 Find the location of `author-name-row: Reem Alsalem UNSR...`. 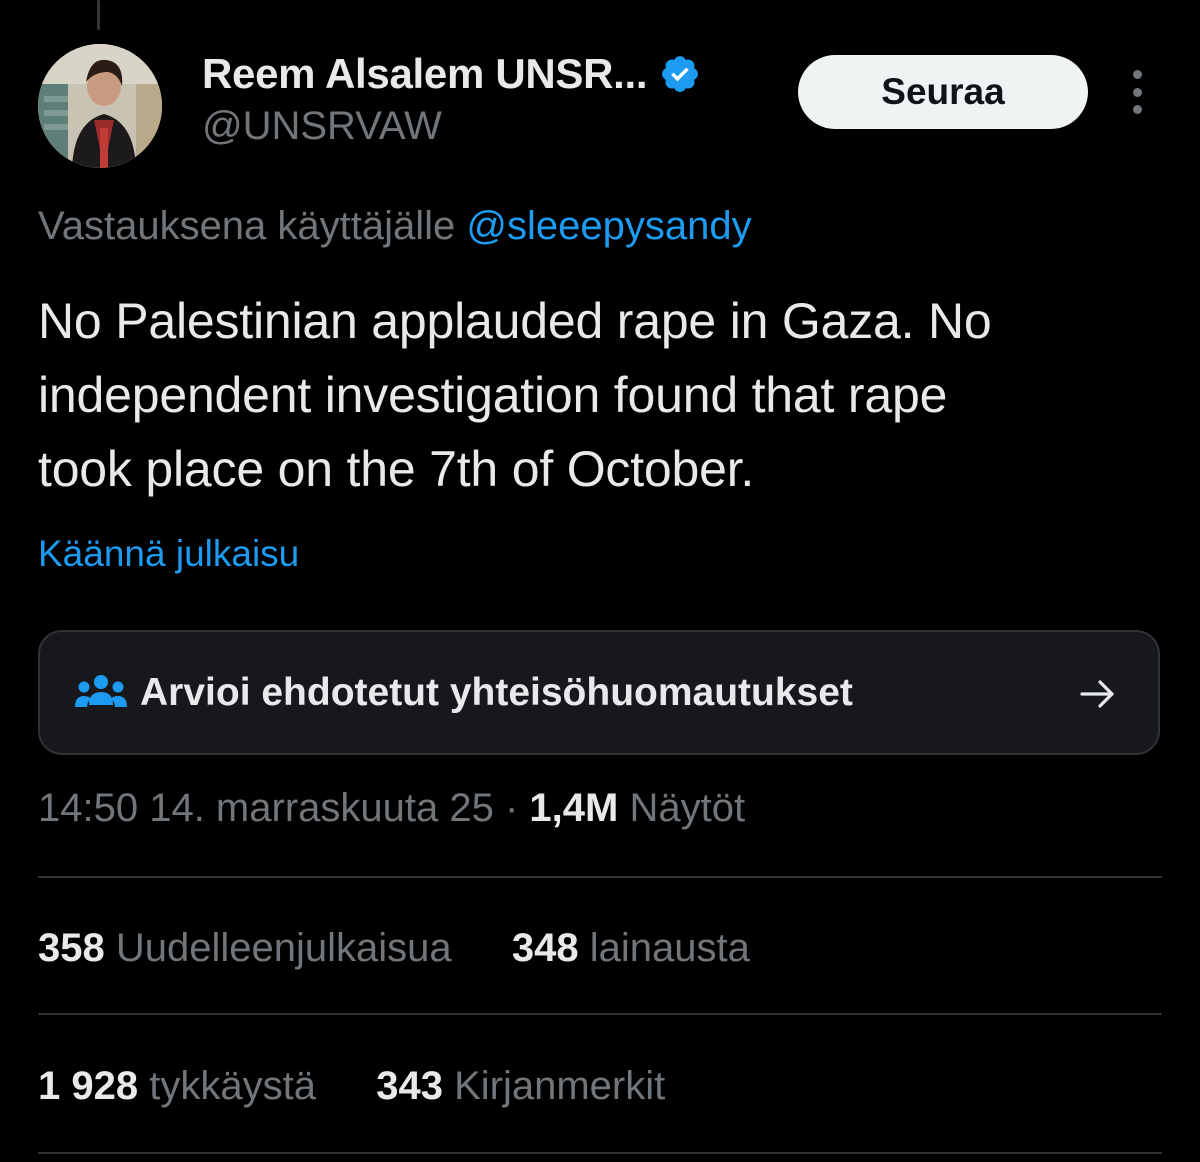

author-name-row: Reem Alsalem UNSR... is located at coordinates (451, 74).